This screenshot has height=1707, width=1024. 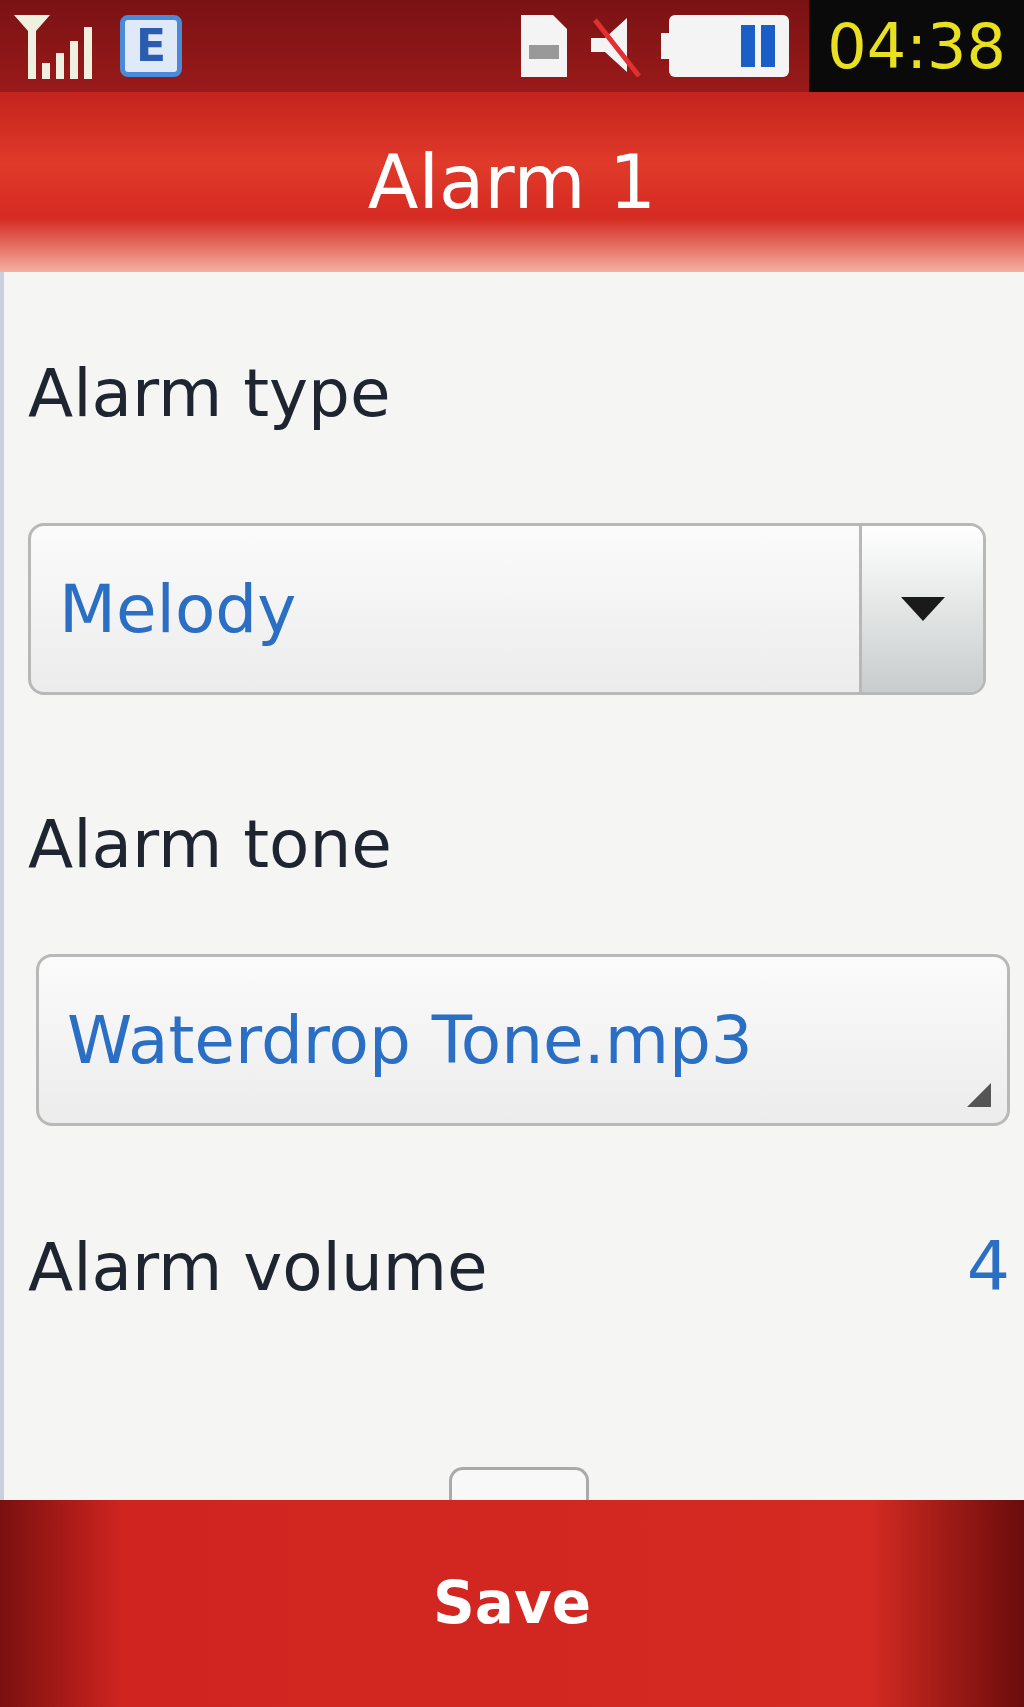 What do you see at coordinates (916, 46) in the screenshot?
I see `clock-time: 04:38` at bounding box center [916, 46].